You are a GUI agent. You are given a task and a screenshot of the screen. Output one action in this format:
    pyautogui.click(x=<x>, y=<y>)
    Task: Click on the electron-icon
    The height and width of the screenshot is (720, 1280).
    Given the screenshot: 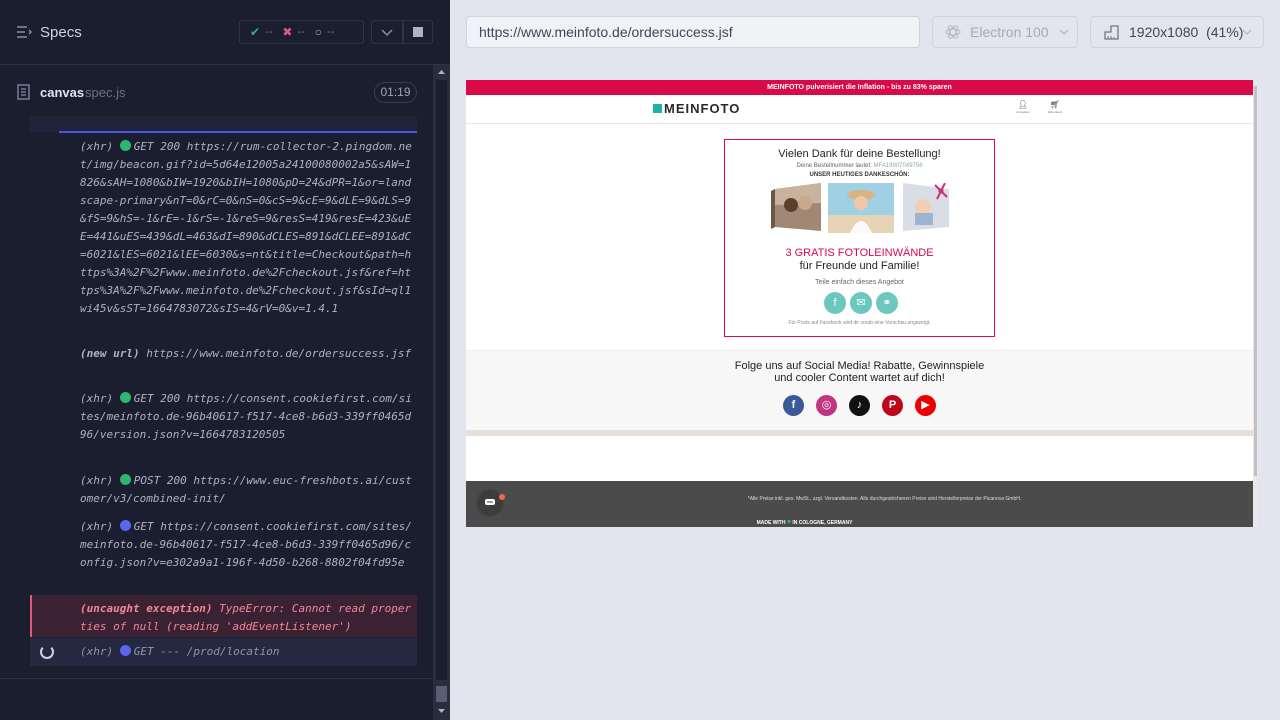 What is the action you would take?
    pyautogui.click(x=953, y=32)
    